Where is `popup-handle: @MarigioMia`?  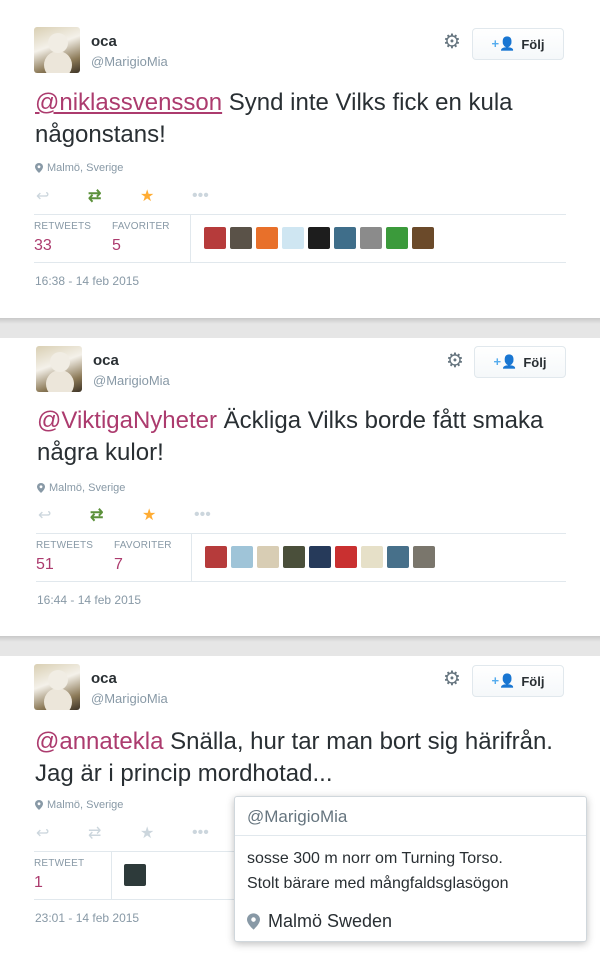 popup-handle: @MarigioMia is located at coordinates (297, 817).